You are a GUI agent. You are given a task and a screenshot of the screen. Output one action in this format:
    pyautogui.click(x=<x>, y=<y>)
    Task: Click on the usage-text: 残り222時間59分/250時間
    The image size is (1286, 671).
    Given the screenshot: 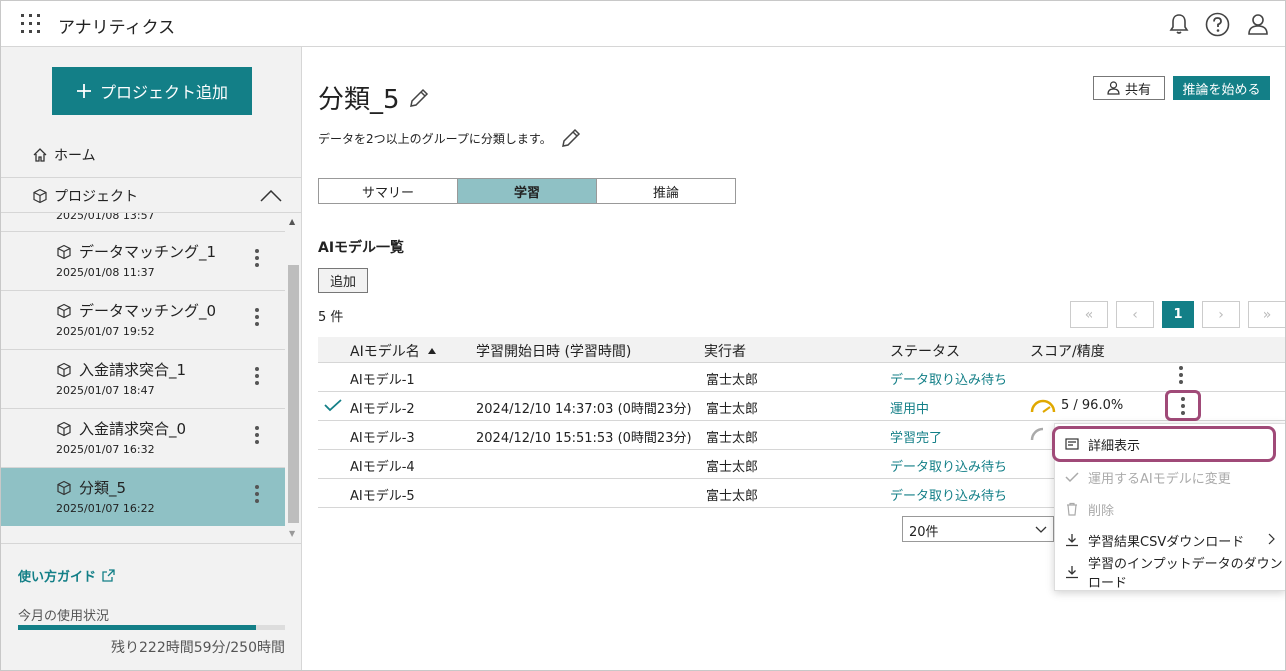 What is the action you would take?
    pyautogui.click(x=198, y=648)
    